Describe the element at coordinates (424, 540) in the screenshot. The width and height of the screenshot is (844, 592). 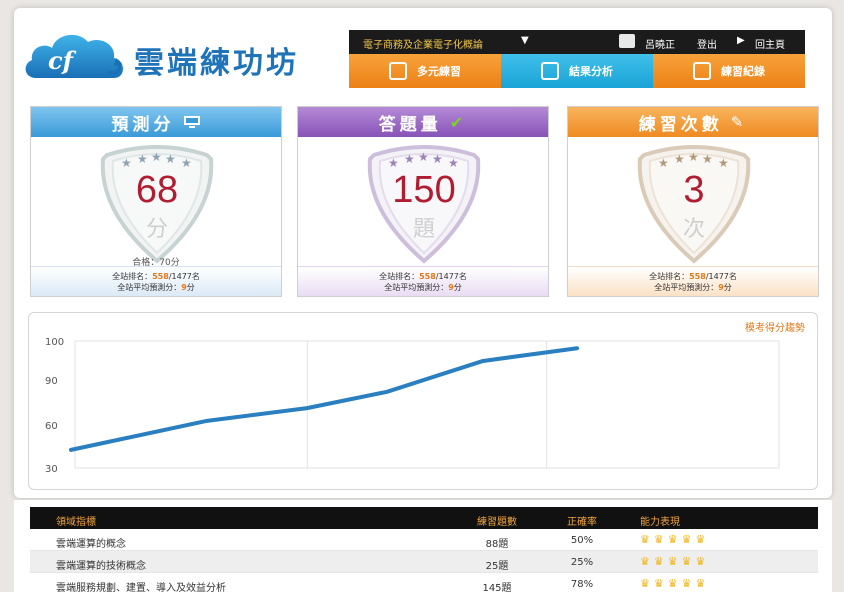
I see `table-row: 雲端運算的概念 88題 50% ♛ ♛ ♛ ♛ ♛` at that location.